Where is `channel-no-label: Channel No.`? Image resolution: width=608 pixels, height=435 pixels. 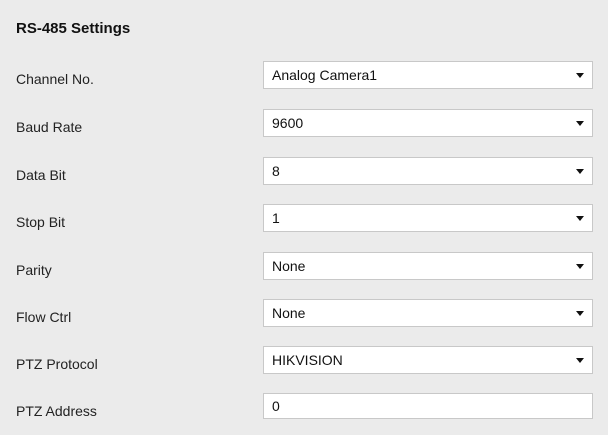 channel-no-label: Channel No. is located at coordinates (55, 79).